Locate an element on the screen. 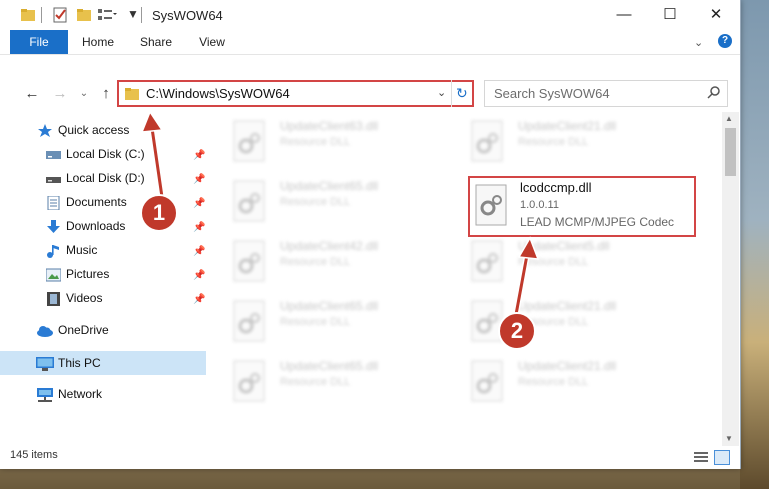 This screenshot has height=489, width=769. step-2-badge: 2 is located at coordinates (517, 331).